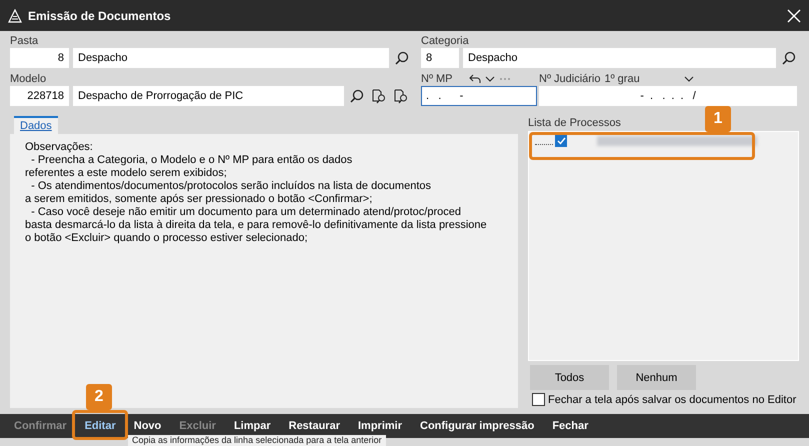 This screenshot has height=446, width=809. What do you see at coordinates (794, 15) in the screenshot?
I see `close-icon` at bounding box center [794, 15].